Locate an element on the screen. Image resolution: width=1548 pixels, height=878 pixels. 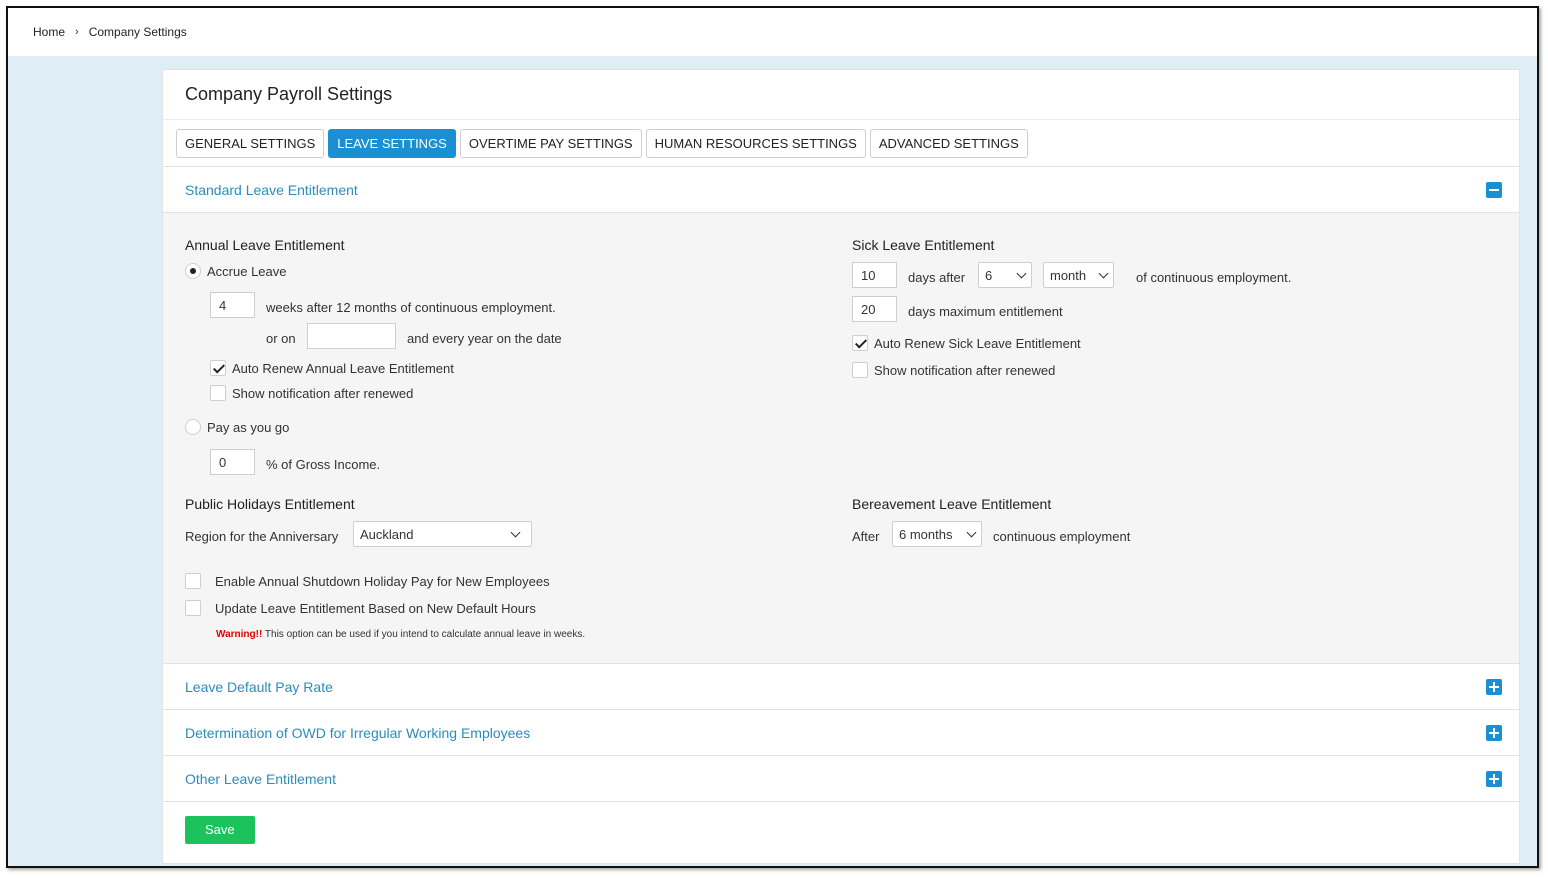
tab-advanced-settings: ADVANCED SETTINGS is located at coordinates (948, 143).